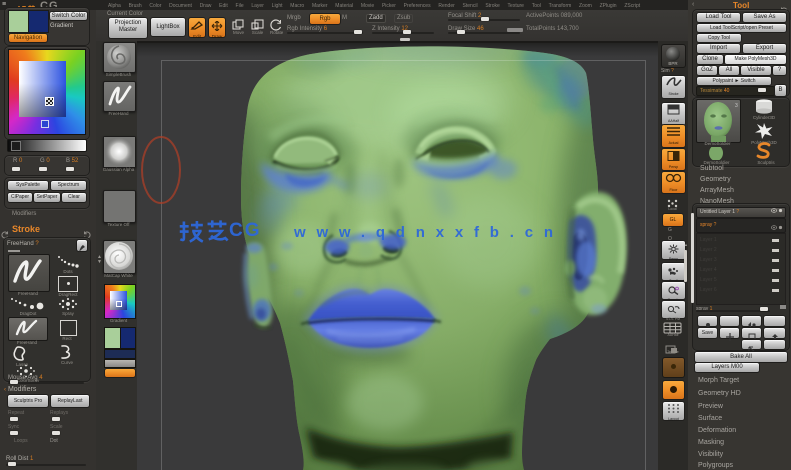 This screenshot has height=470, width=791. Describe the element at coordinates (736, 106) in the screenshot. I see `svg-text: 3` at that location.